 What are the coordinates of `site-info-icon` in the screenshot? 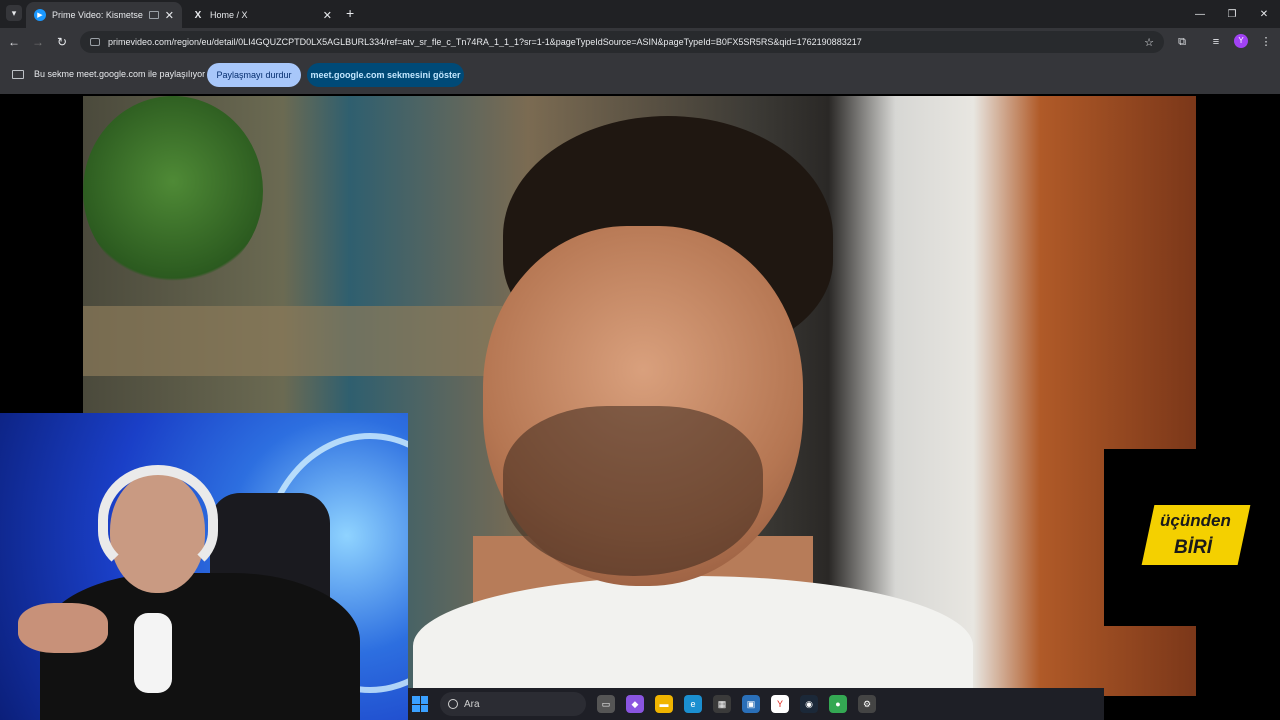 It's located at (95, 42).